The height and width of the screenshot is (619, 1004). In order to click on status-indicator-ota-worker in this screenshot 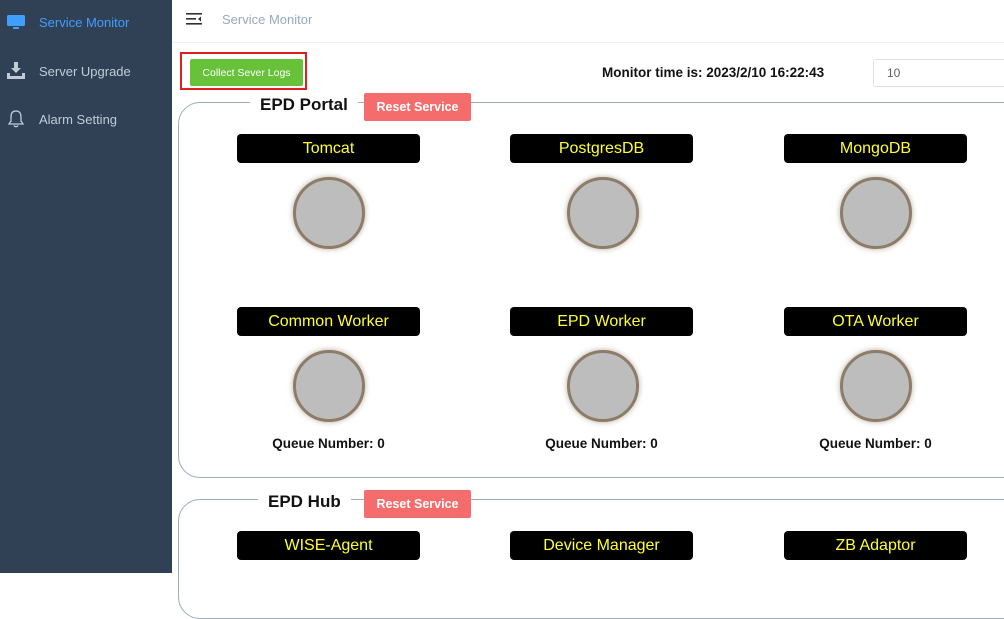, I will do `click(876, 386)`.